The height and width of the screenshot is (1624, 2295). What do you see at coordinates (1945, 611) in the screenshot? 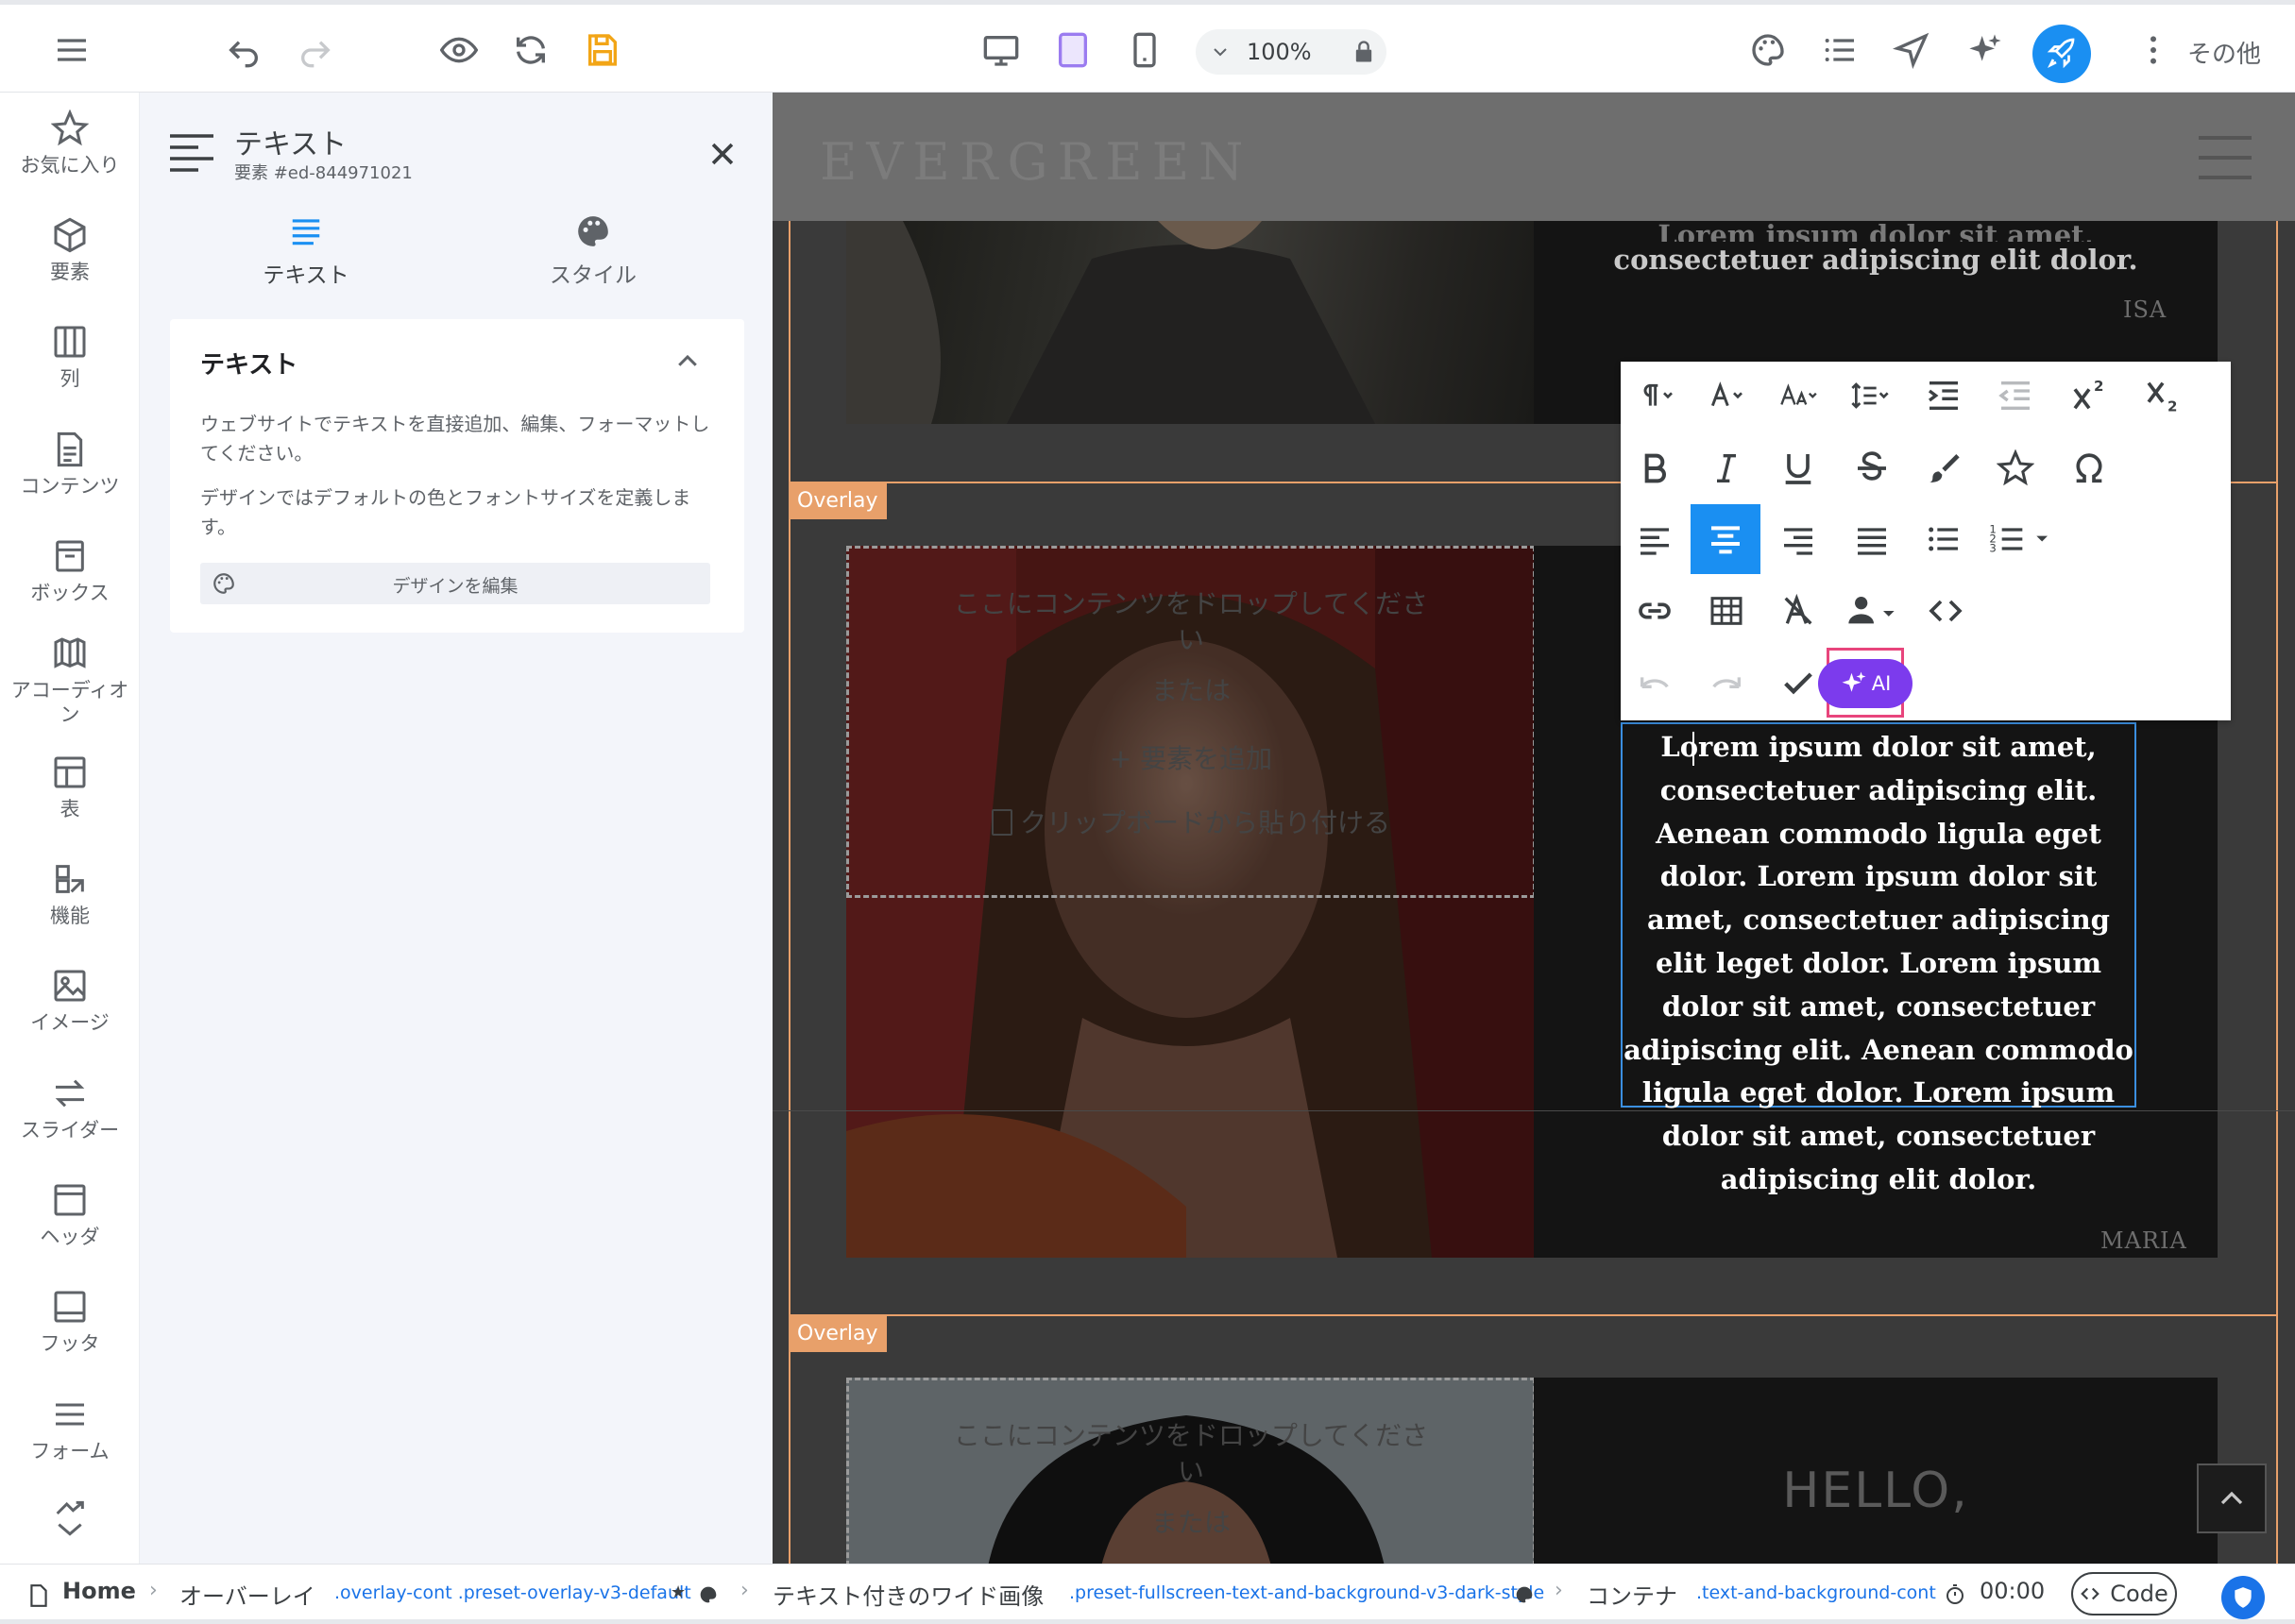
I see `source-code-button` at bounding box center [1945, 611].